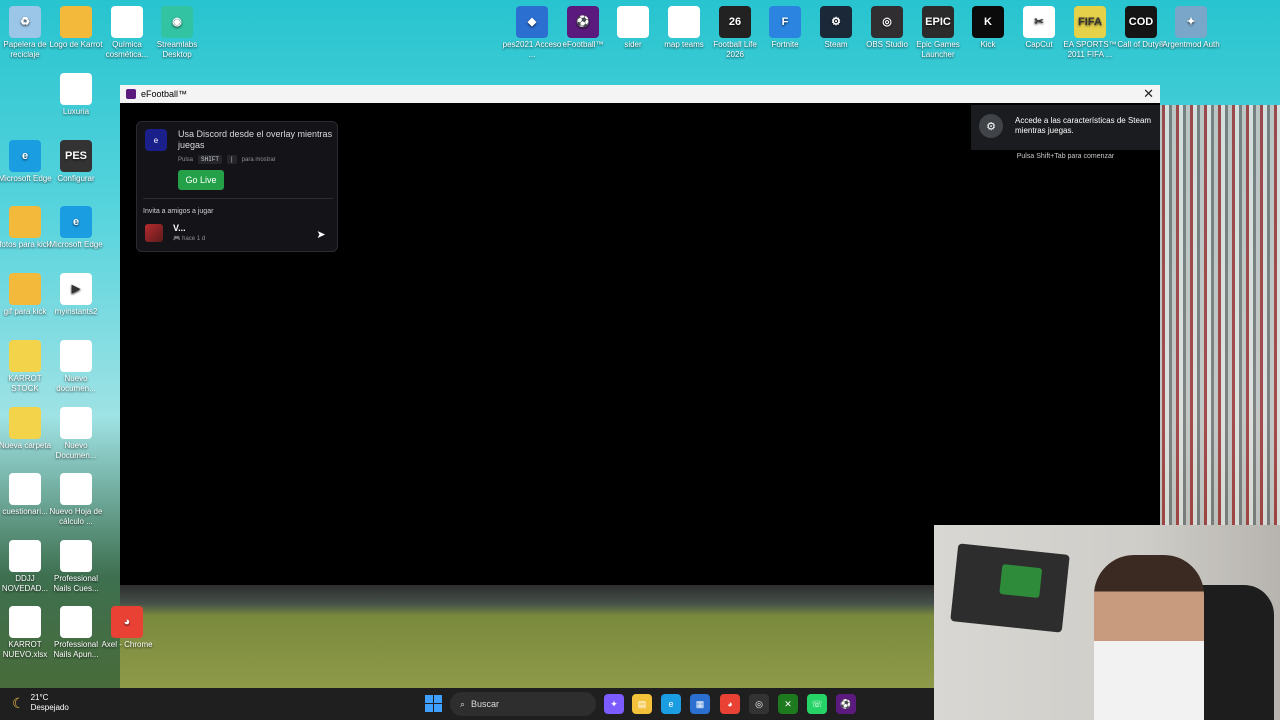 This screenshot has height=720, width=1280. Describe the element at coordinates (785, 22) in the screenshot. I see `fortnite-icon: F` at that location.